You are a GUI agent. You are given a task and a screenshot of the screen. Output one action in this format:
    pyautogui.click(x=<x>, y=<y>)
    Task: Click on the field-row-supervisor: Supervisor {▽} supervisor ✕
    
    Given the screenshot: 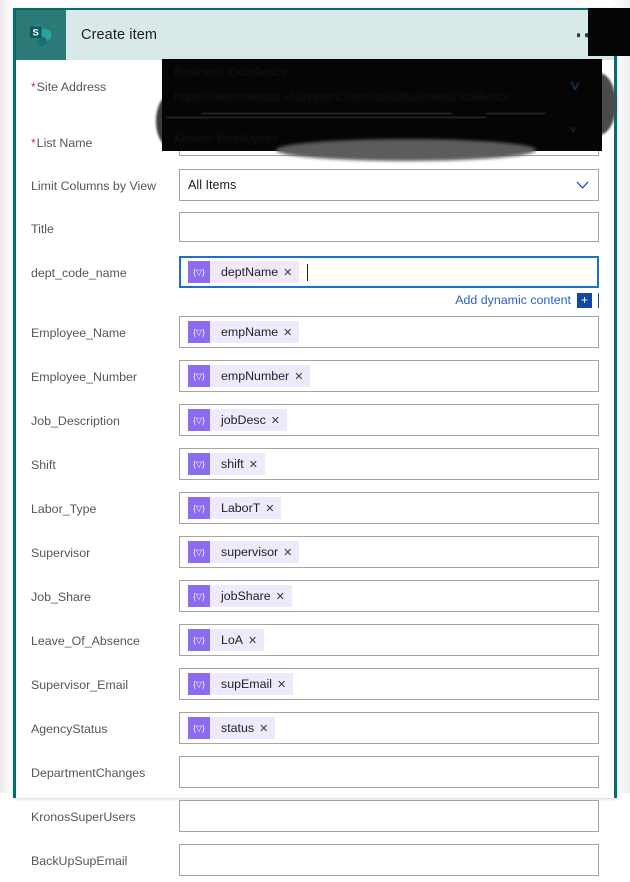 What is the action you would take?
    pyautogui.click(x=315, y=555)
    